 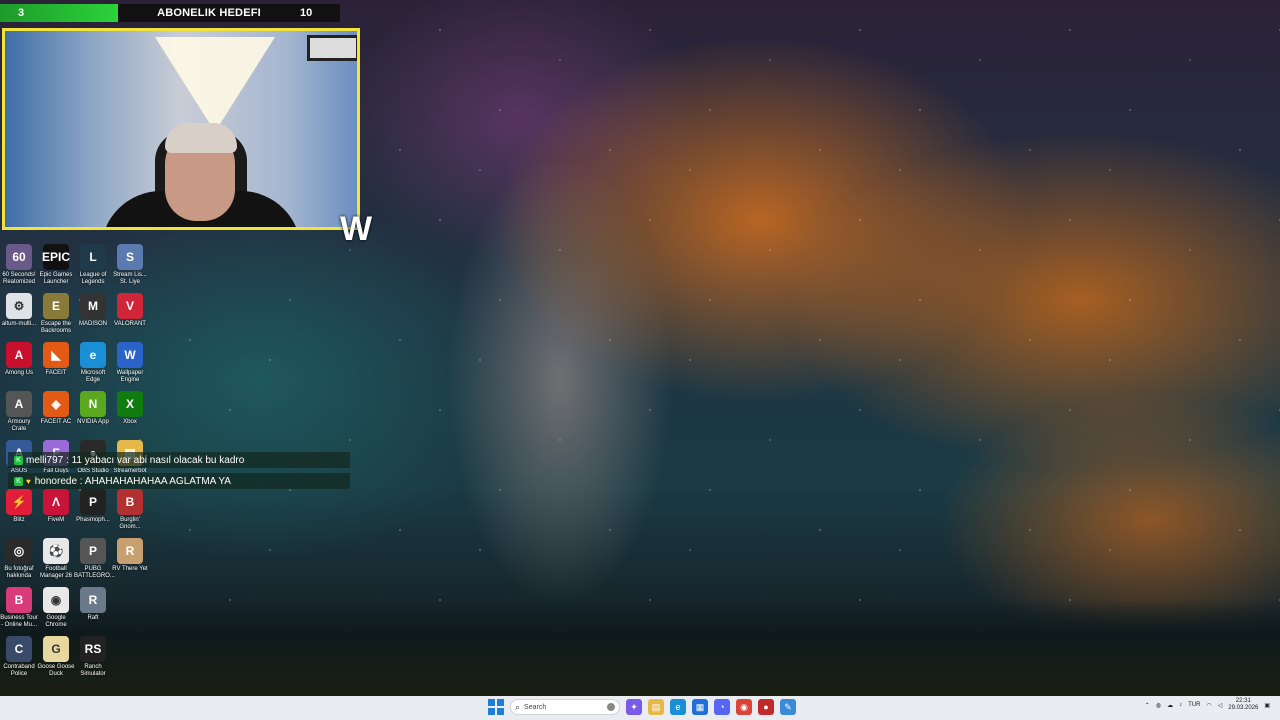 What do you see at coordinates (634, 707) in the screenshot?
I see `copilot-icon: ✦` at bounding box center [634, 707].